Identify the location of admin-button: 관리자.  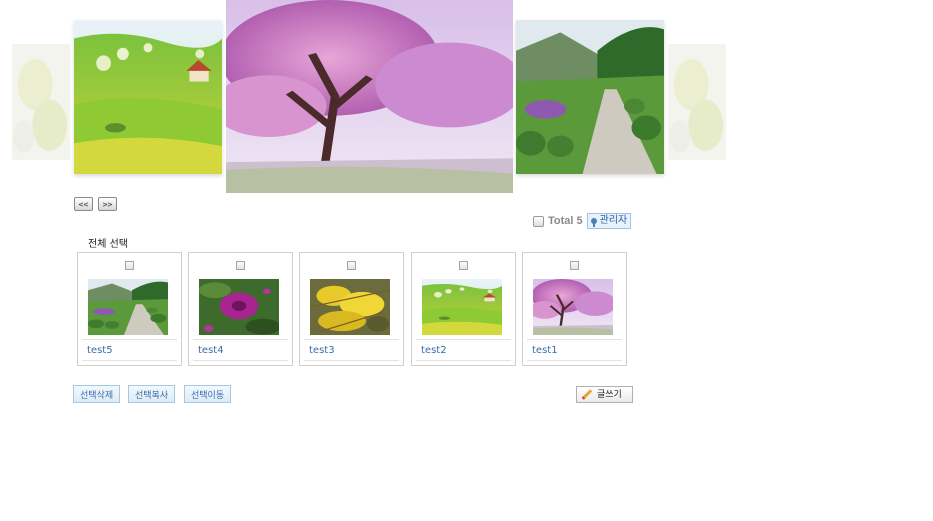
(609, 221).